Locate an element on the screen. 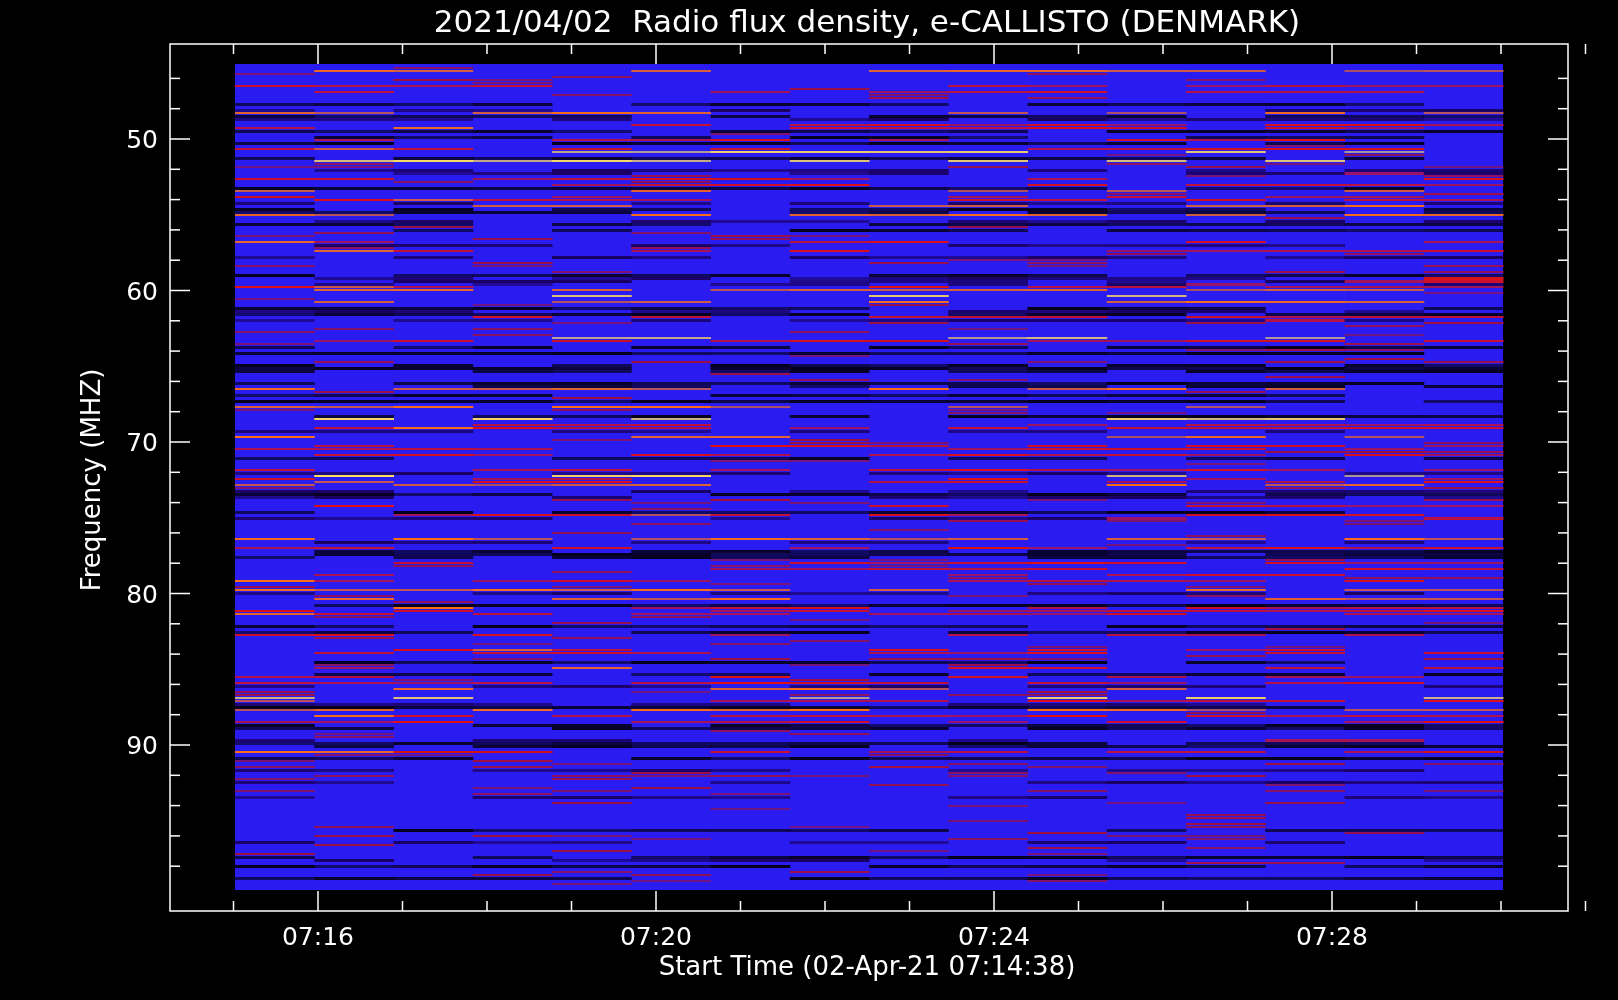 The height and width of the screenshot is (1000, 1618). x-tick-label: 07:28 is located at coordinates (1332, 936).